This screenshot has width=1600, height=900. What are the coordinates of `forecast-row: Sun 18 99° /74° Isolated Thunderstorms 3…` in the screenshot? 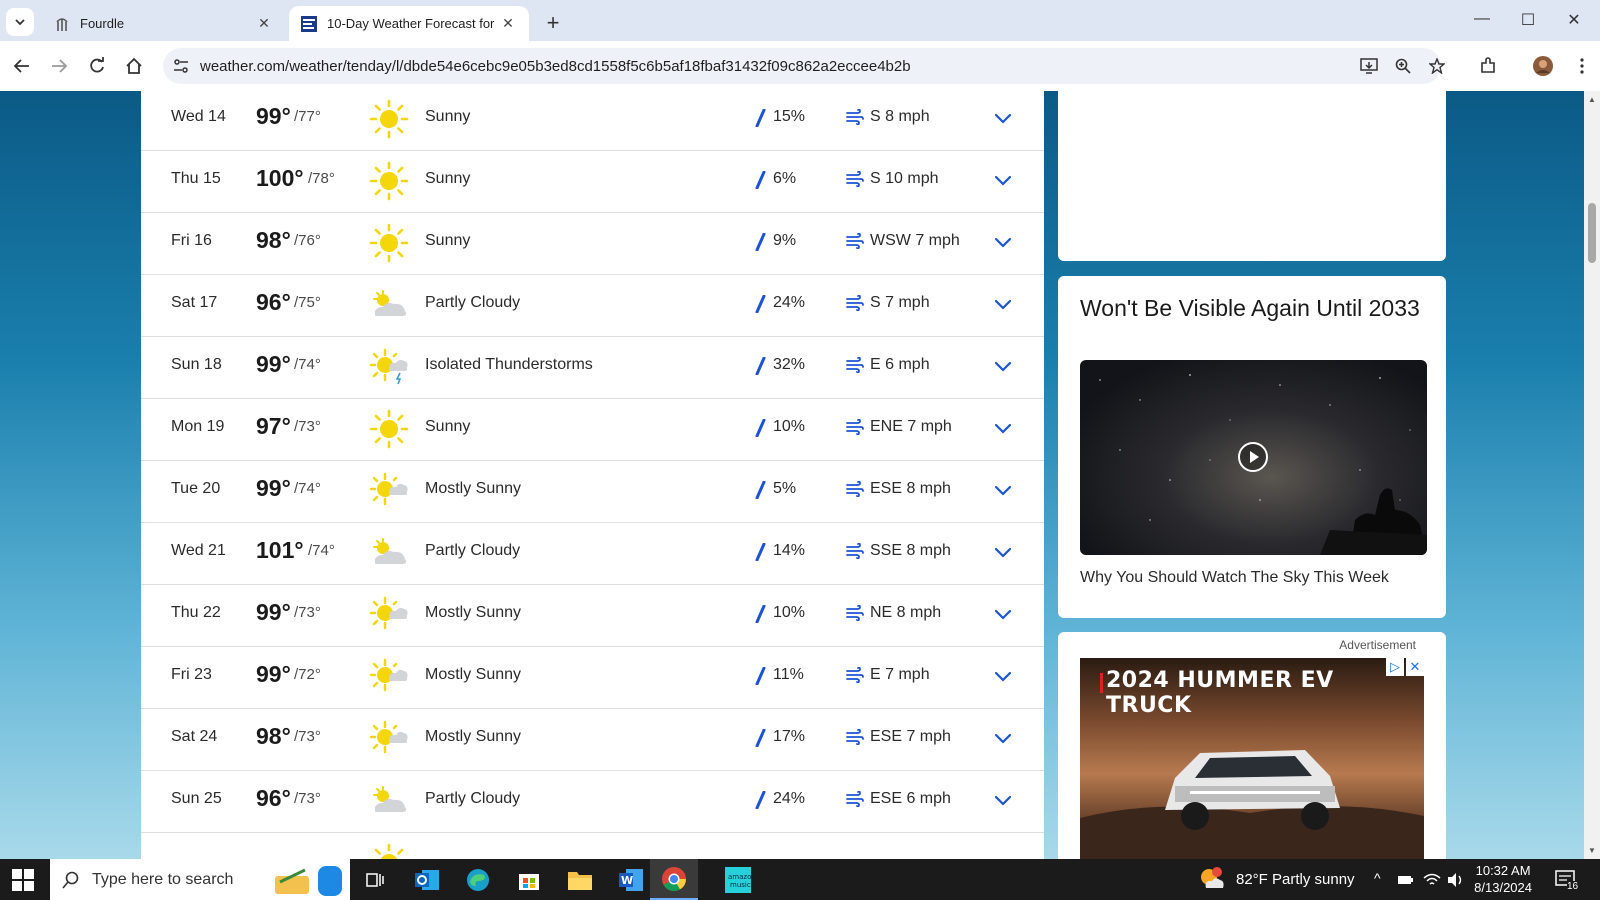 It's located at (592, 367).